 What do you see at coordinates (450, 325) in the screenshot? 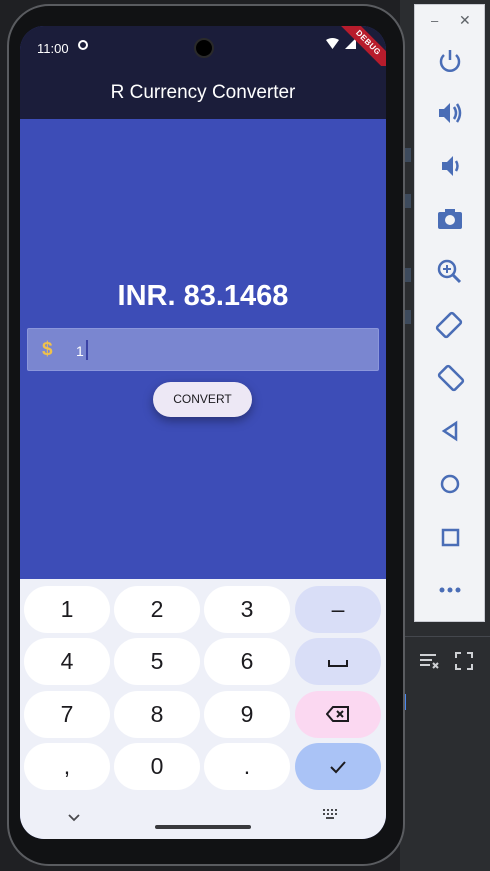
I see `rotate-left-icon` at bounding box center [450, 325].